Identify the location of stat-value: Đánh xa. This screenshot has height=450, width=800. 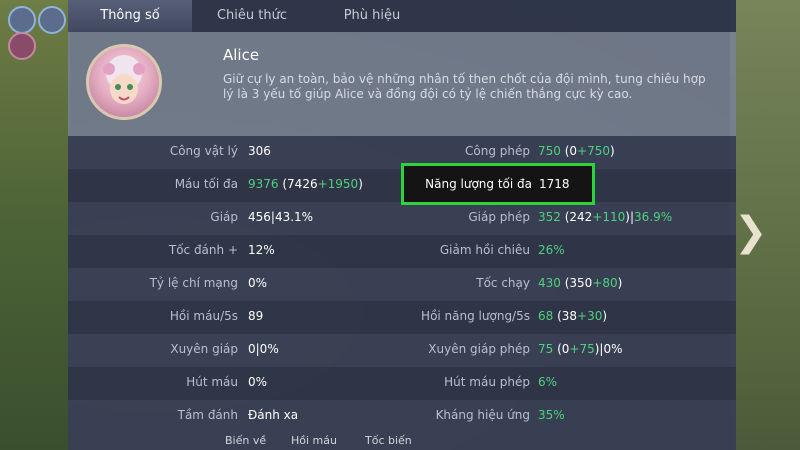
(273, 415).